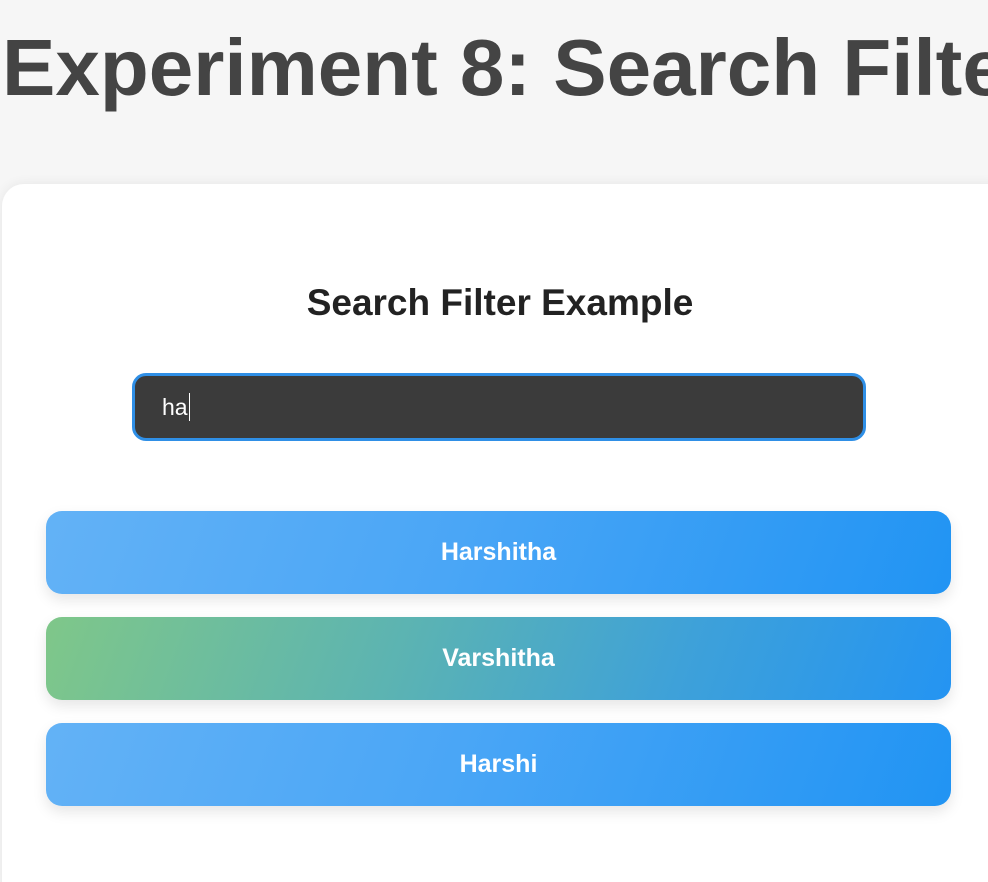  What do you see at coordinates (499, 407) in the screenshot?
I see `search-input: ha` at bounding box center [499, 407].